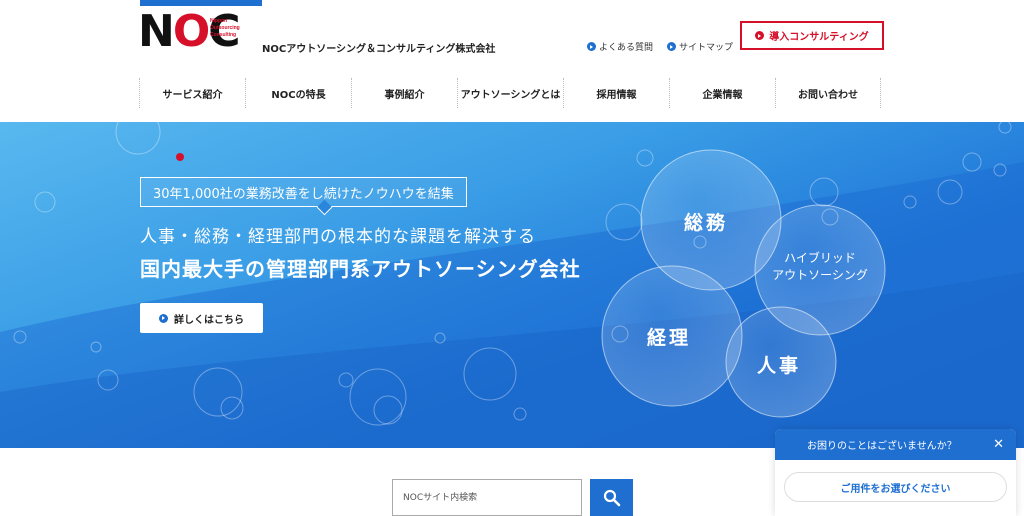 This screenshot has width=1024, height=516. I want to click on logo-sub-consulting: Consulting, so click(223, 35).